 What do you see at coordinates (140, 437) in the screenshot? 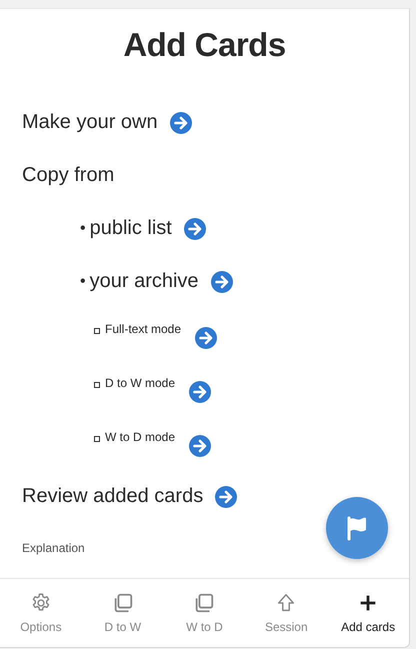
I see `menu-link: W to D mode` at bounding box center [140, 437].